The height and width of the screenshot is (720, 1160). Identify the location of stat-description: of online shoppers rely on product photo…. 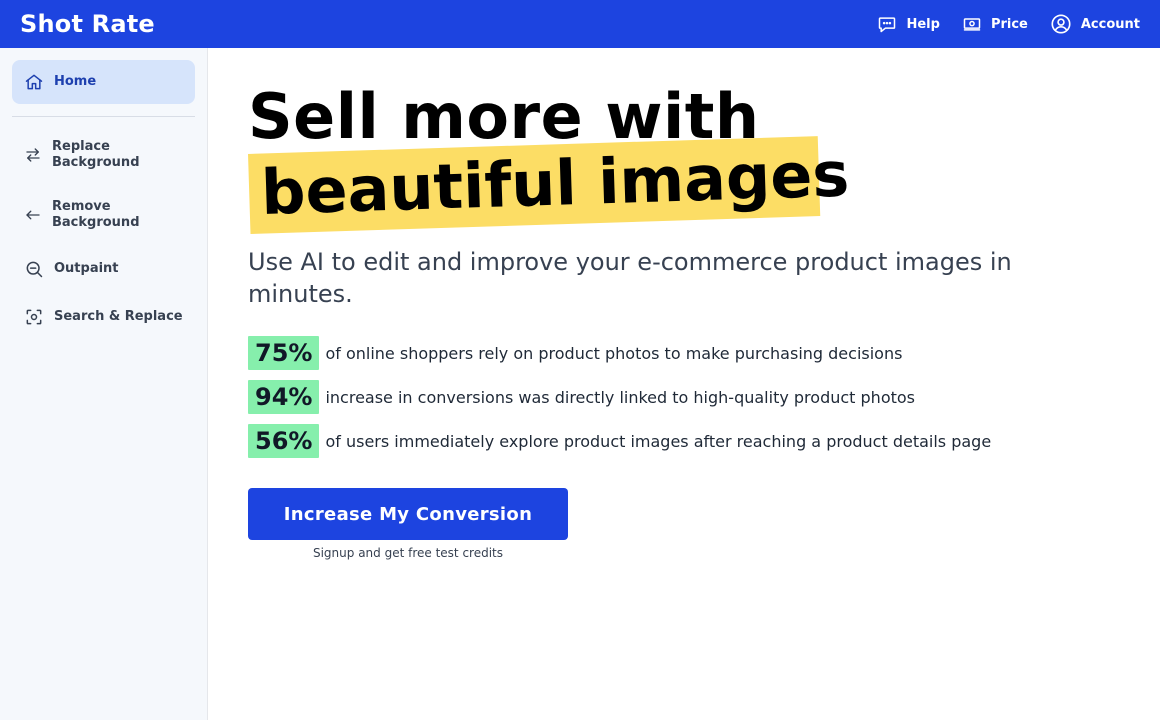
(614, 353).